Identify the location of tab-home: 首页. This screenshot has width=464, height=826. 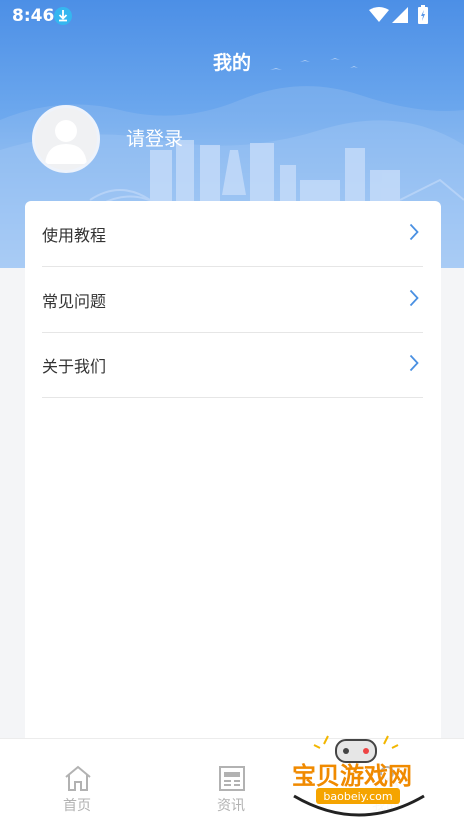
(77, 782).